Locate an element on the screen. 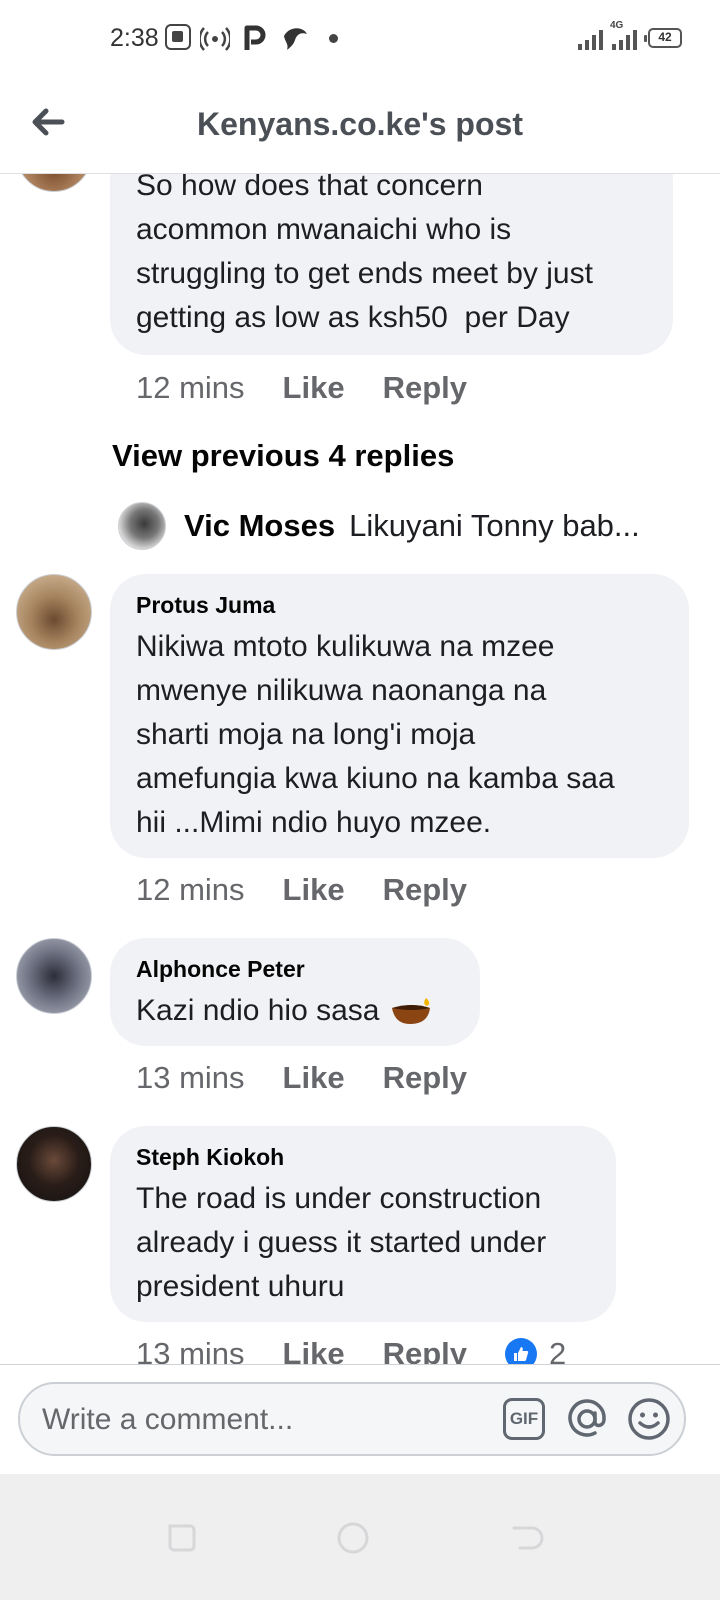  like-count: 2 is located at coordinates (535, 1350).